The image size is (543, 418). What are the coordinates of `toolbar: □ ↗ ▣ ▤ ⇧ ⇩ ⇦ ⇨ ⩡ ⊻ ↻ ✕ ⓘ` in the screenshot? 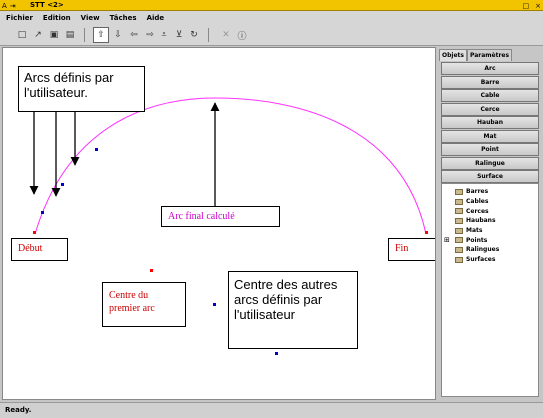 It's located at (271, 35).